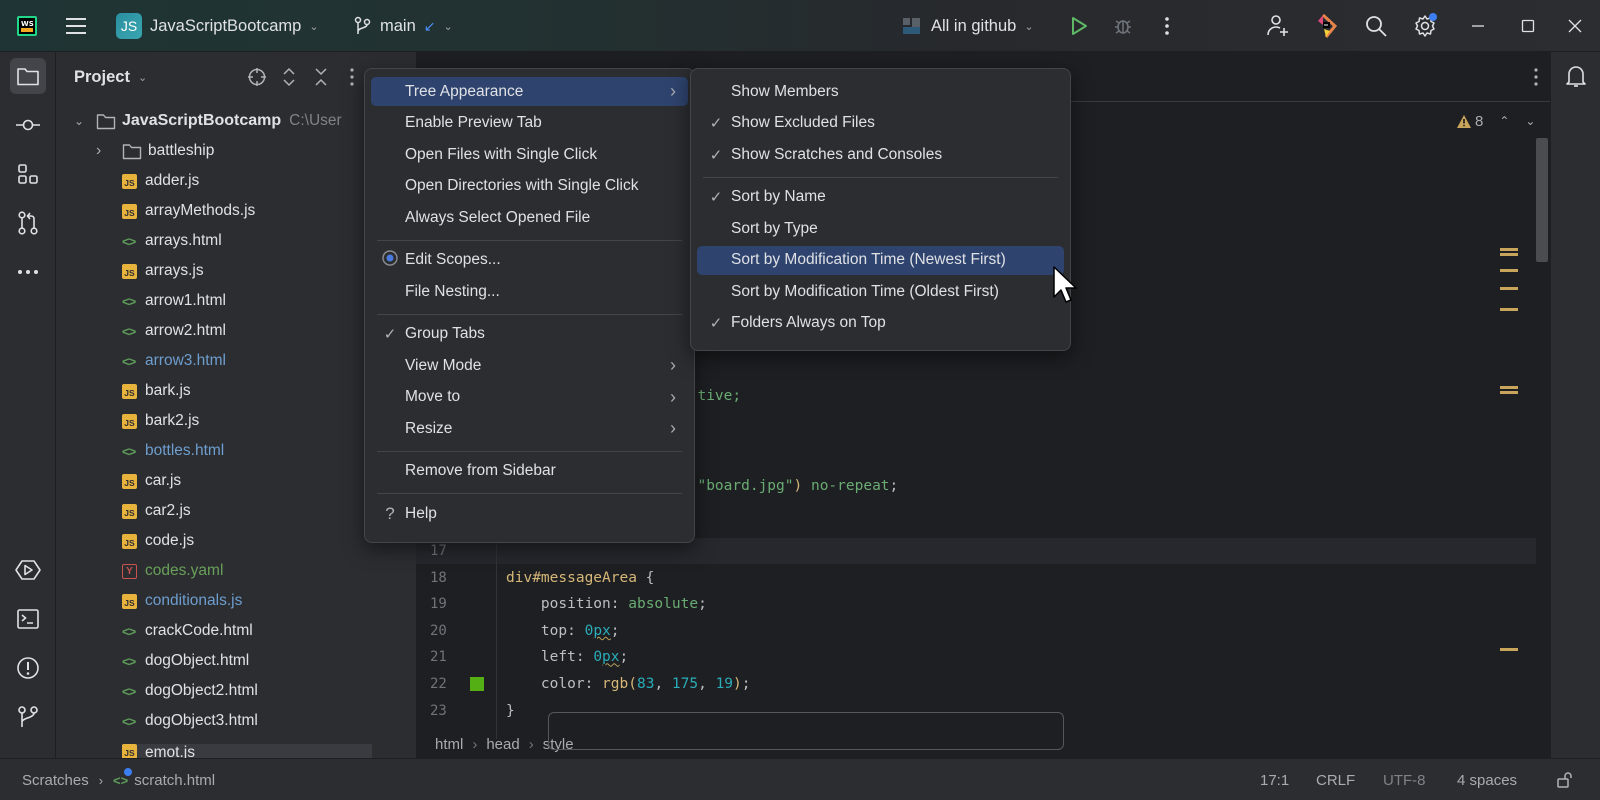 This screenshot has width=1600, height=800. What do you see at coordinates (257, 79) in the screenshot?
I see `locate-file-button` at bounding box center [257, 79].